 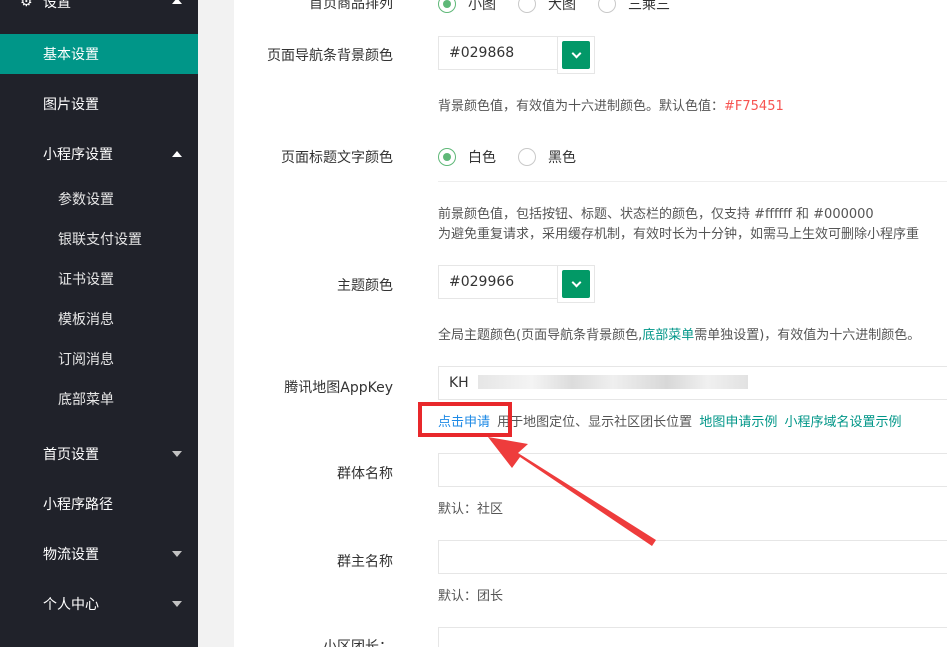 I want to click on nav-bg-help: 背景颜色值，有效值为十六进制颜色。默认色值：#F75451, so click(x=611, y=104).